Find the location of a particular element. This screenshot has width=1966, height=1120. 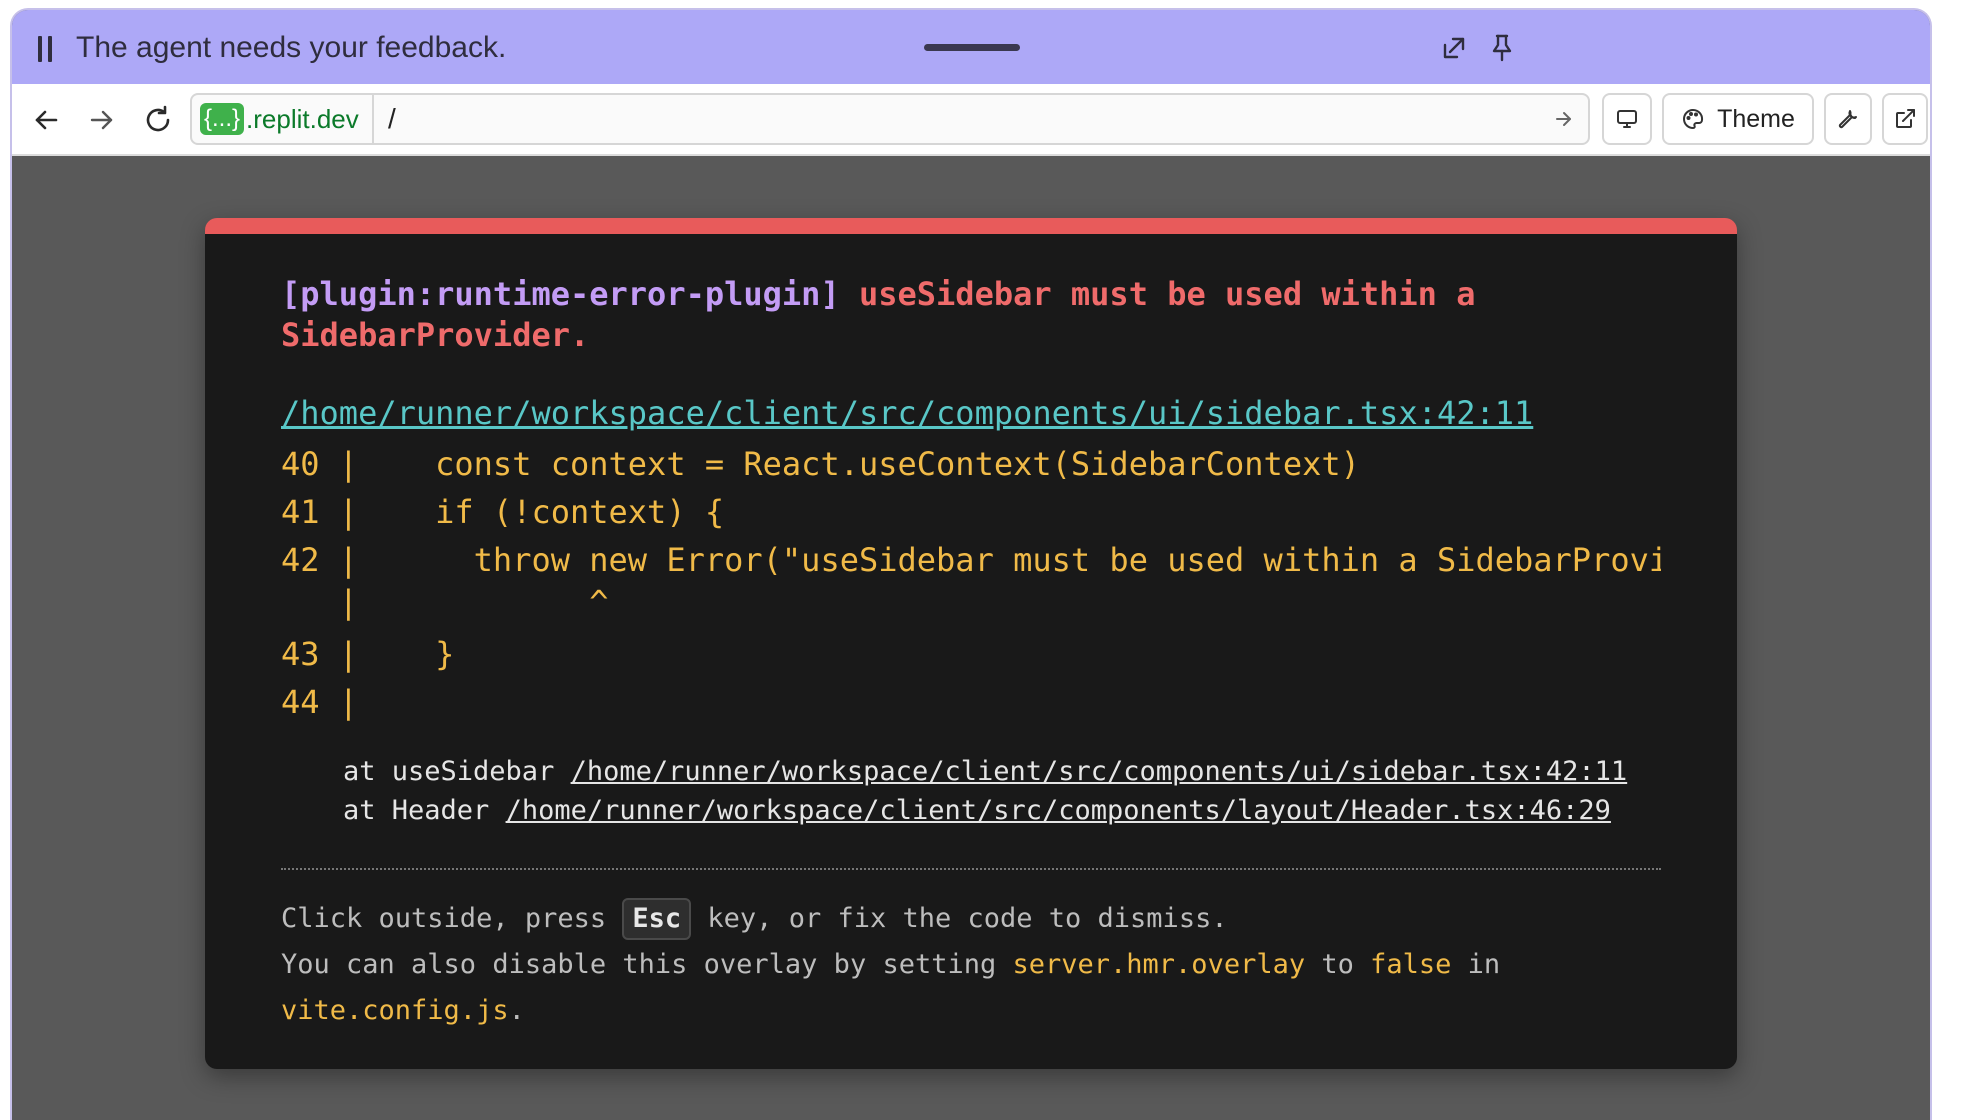

tip-text: in is located at coordinates (1476, 964).